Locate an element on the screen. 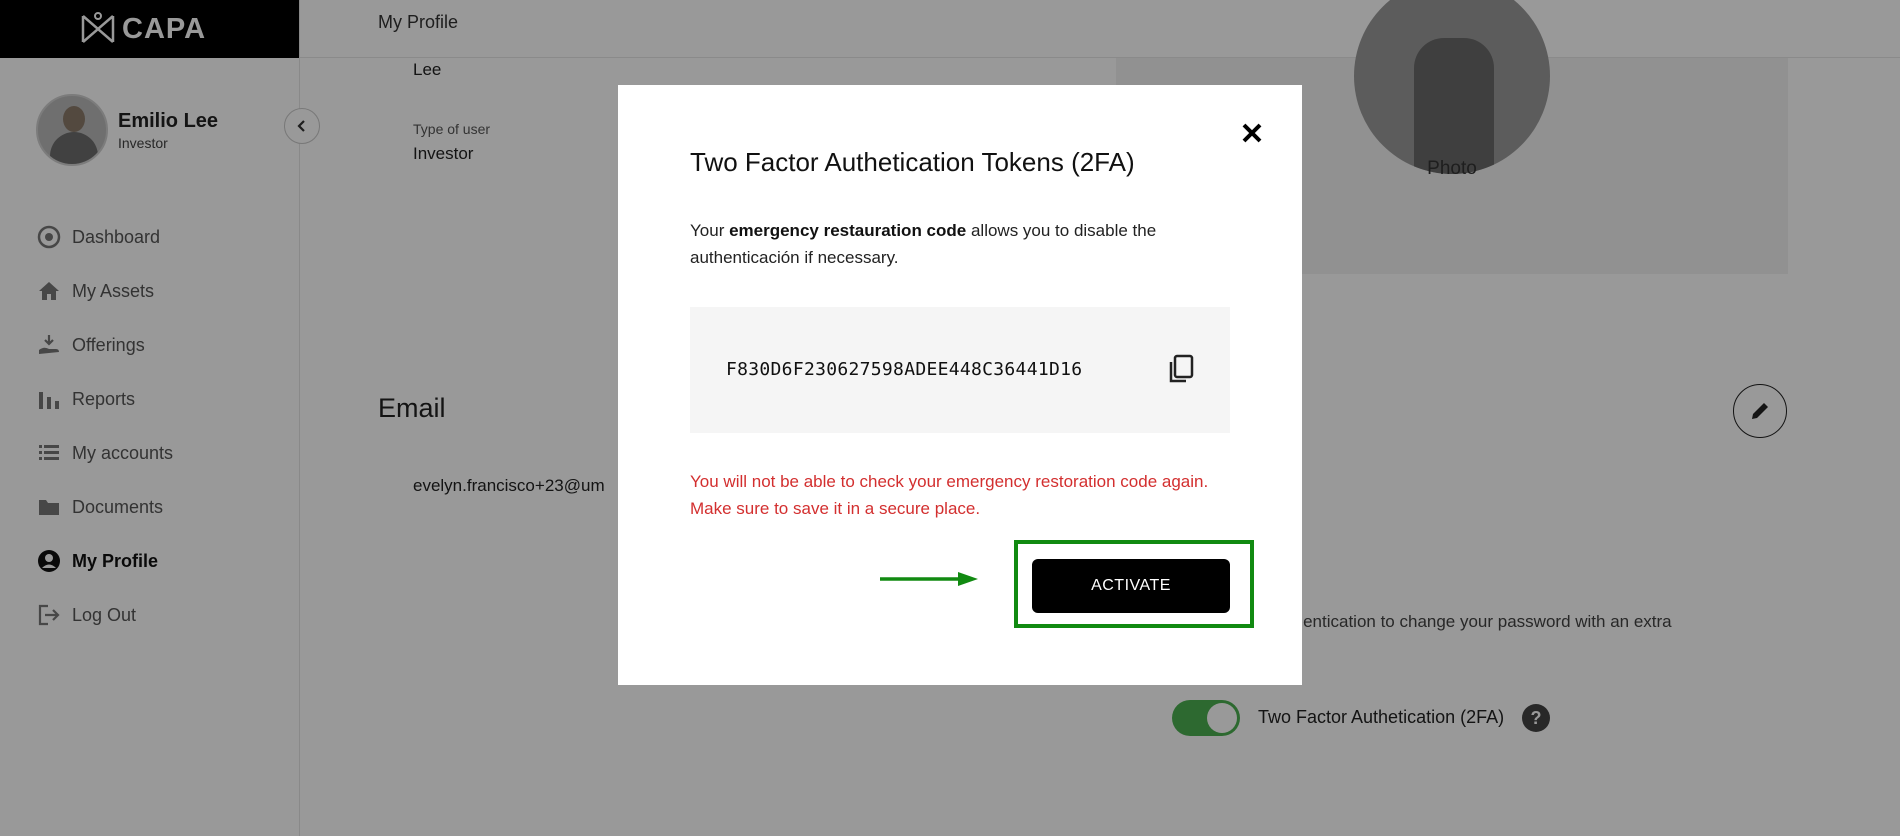  arrow-right-icon is located at coordinates (929, 579).